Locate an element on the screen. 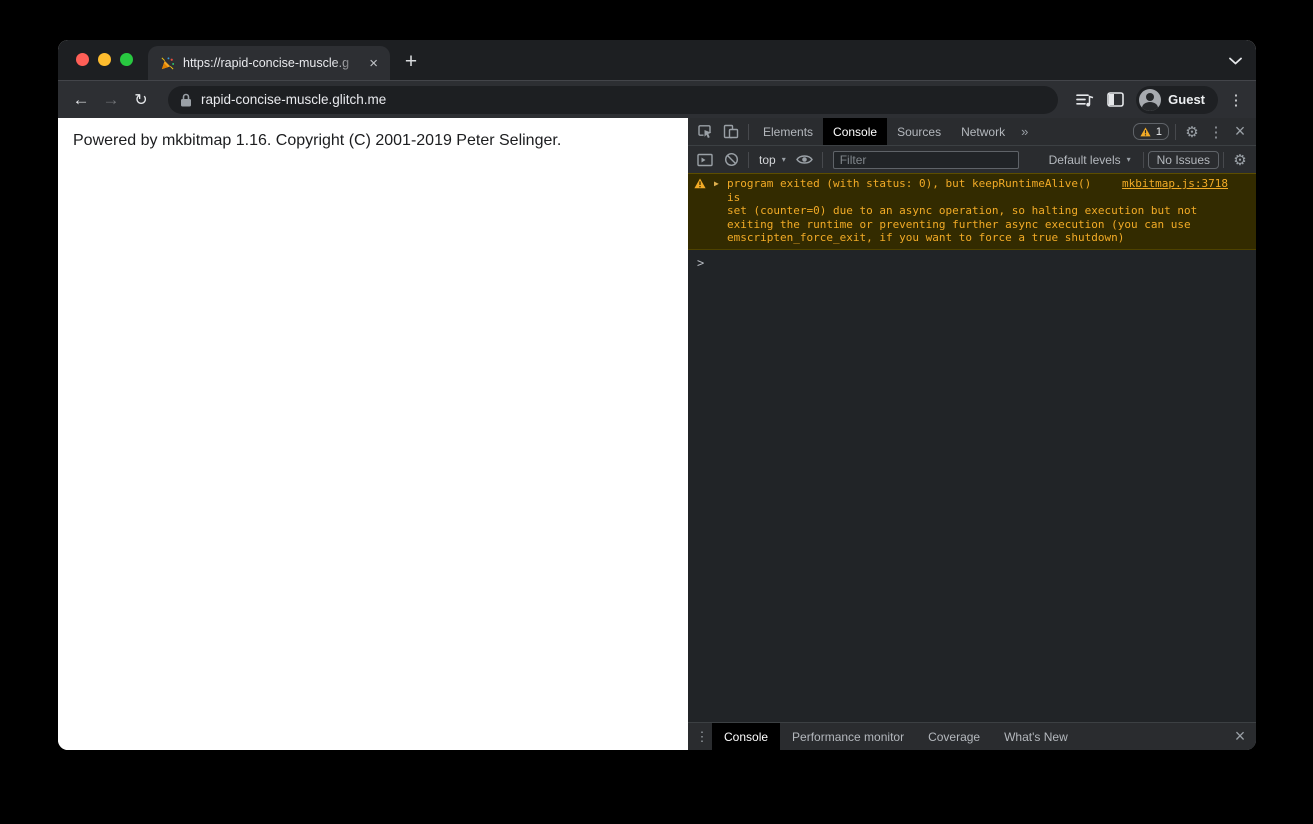 The width and height of the screenshot is (1313, 824). profile-label: Guest is located at coordinates (1186, 99).